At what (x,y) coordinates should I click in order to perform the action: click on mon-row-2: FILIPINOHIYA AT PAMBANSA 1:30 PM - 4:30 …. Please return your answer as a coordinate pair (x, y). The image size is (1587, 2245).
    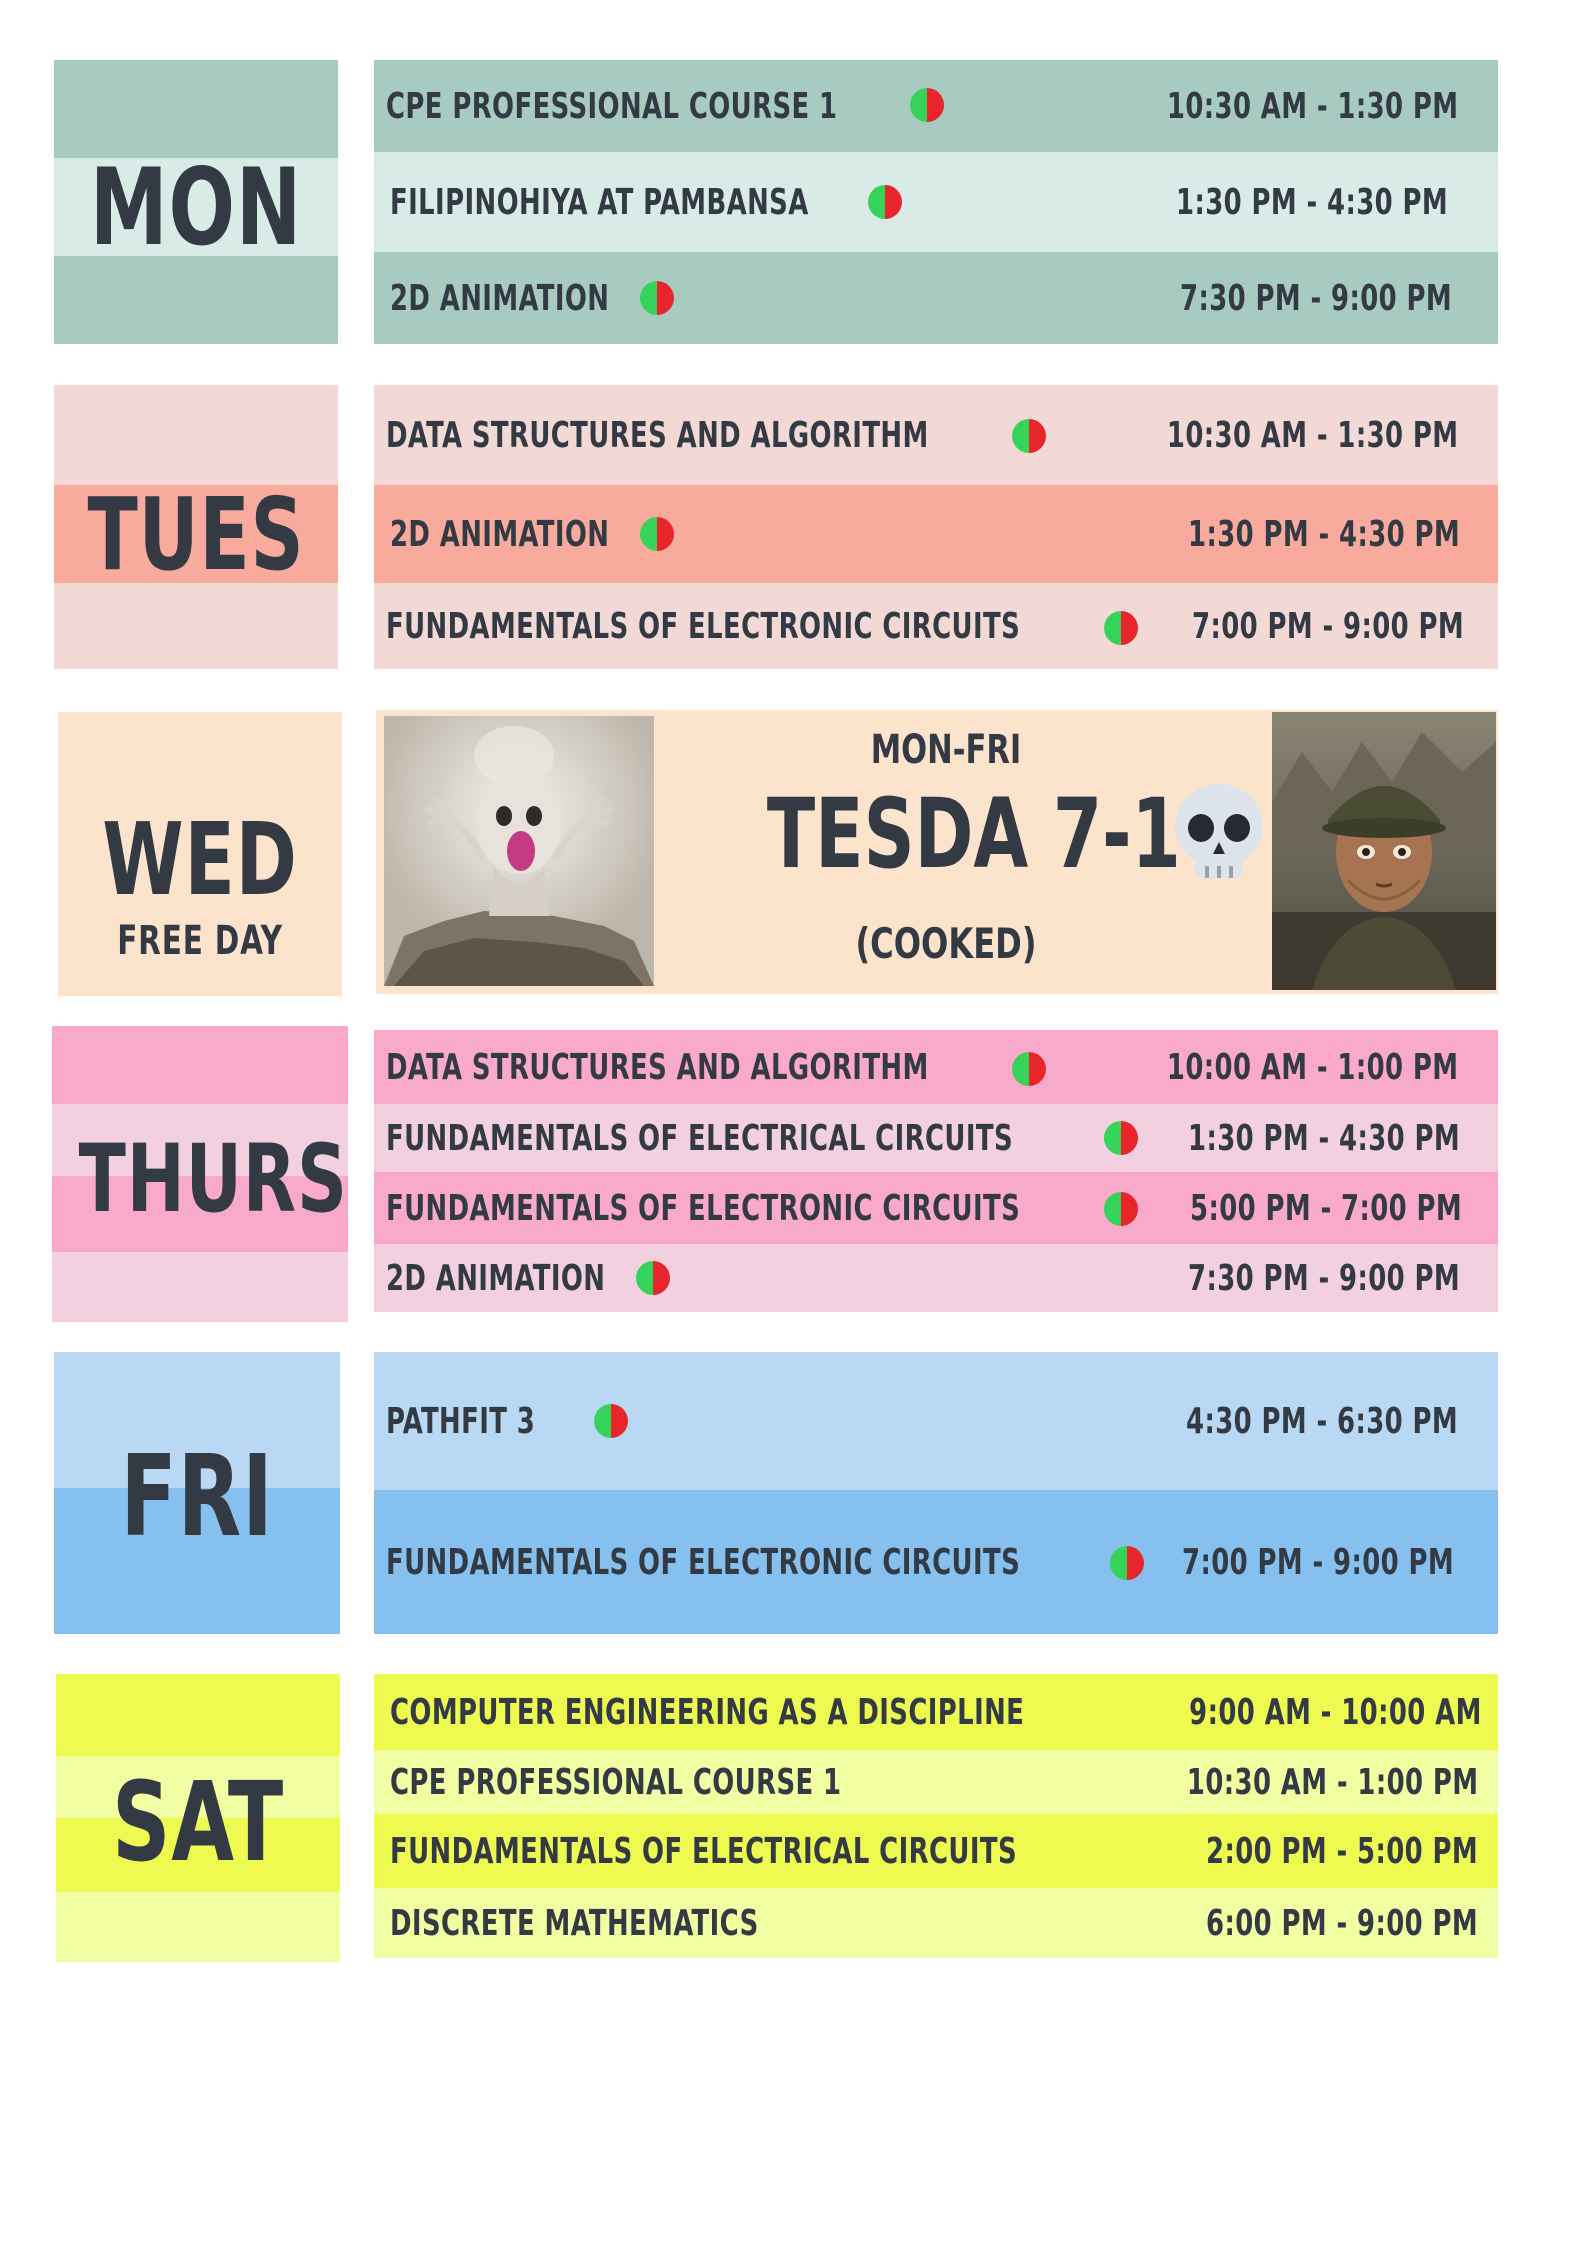
    Looking at the image, I should click on (936, 202).